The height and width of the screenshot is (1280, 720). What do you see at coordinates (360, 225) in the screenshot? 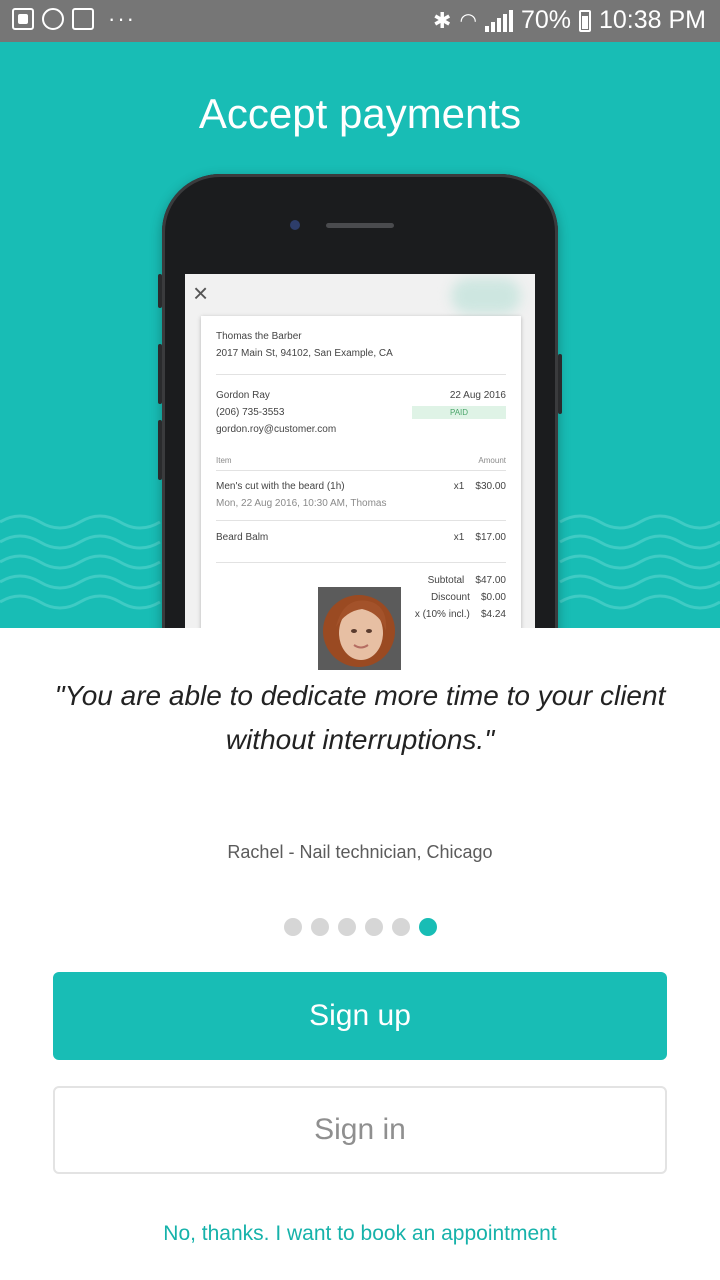
I see `phone-speaker` at bounding box center [360, 225].